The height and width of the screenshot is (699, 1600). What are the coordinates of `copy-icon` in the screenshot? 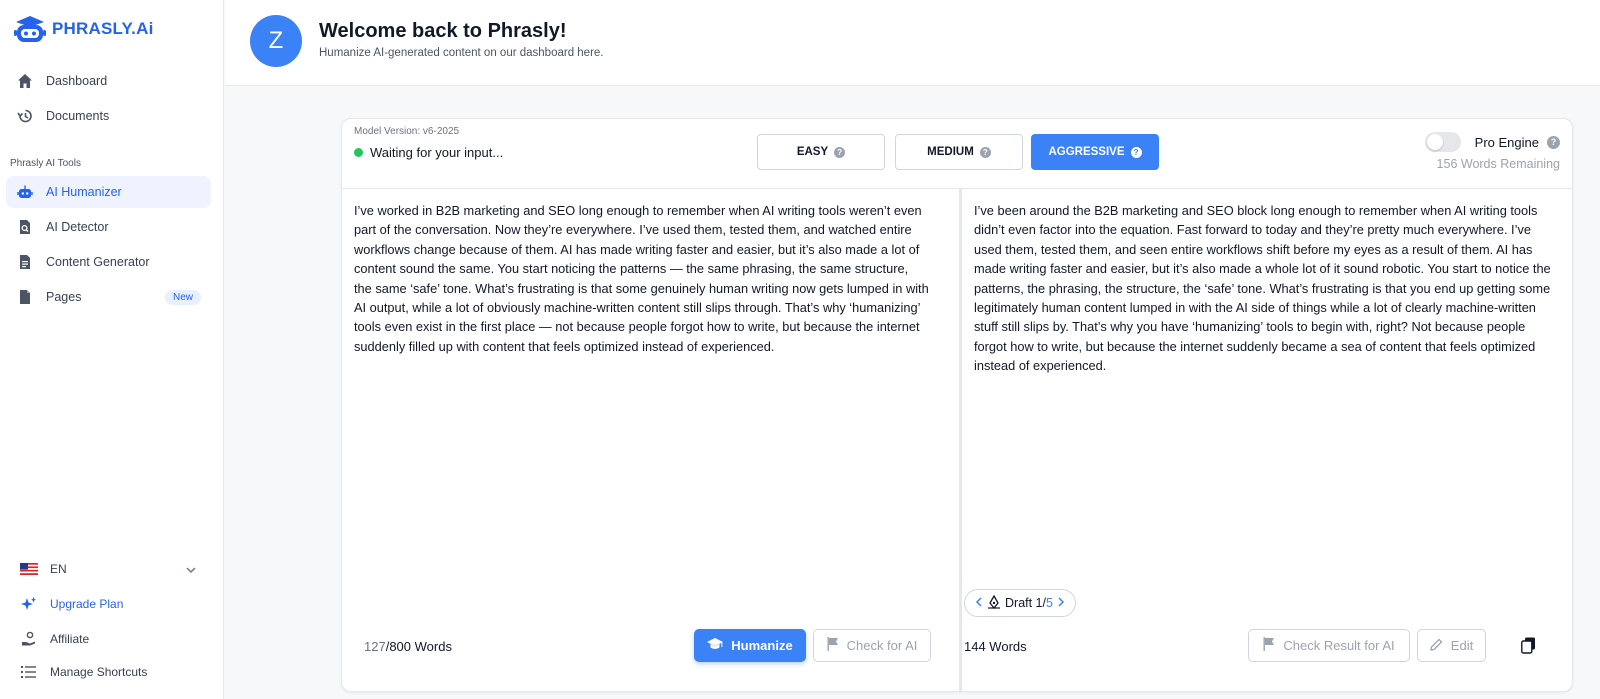 It's located at (1528, 645).